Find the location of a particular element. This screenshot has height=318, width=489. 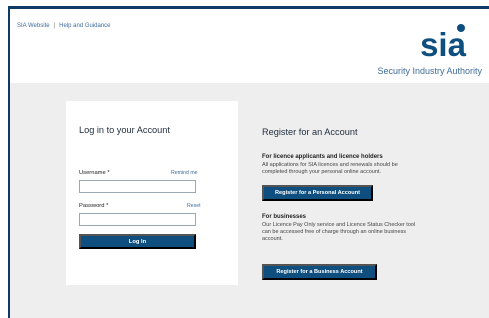

top-links: SIA Website | Help and Guidance is located at coordinates (64, 26).